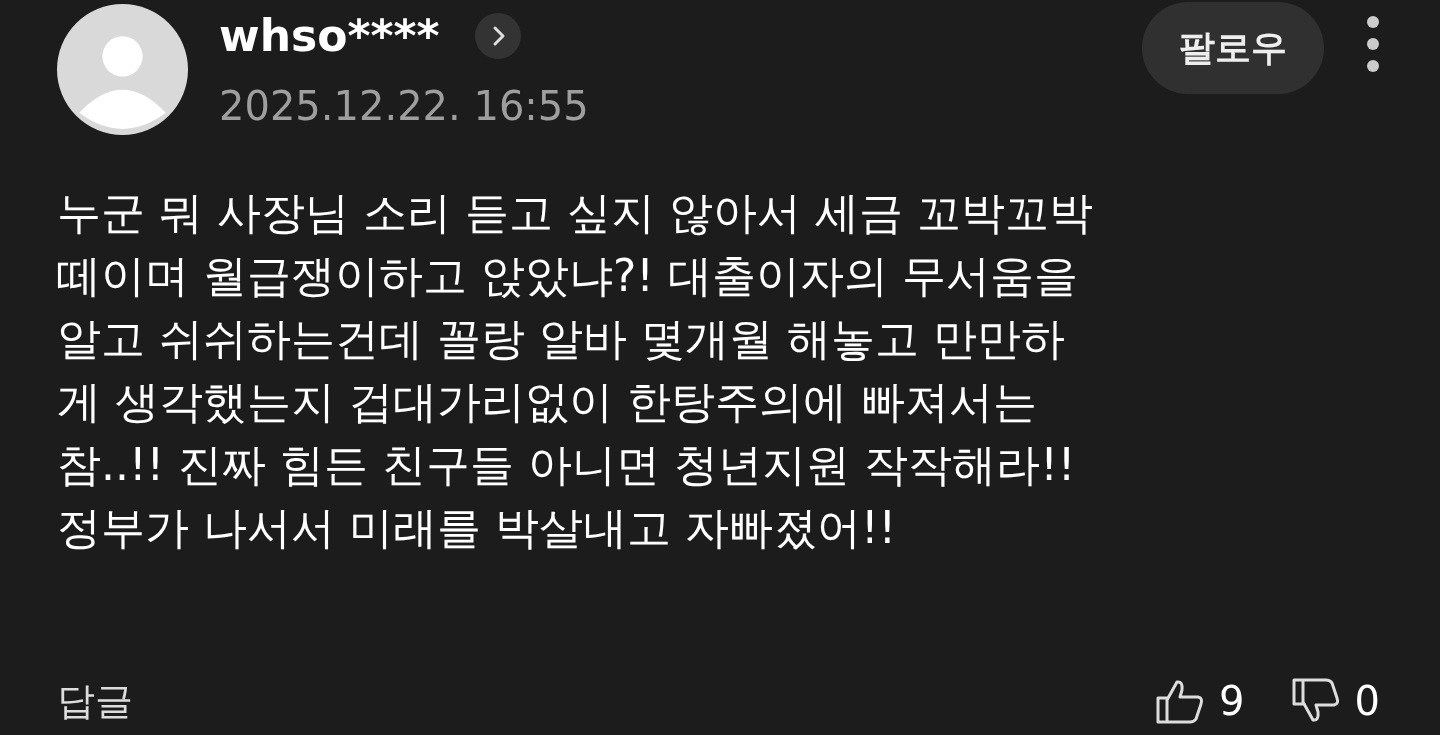  I want to click on thumbs-up-icon, so click(1180, 701).